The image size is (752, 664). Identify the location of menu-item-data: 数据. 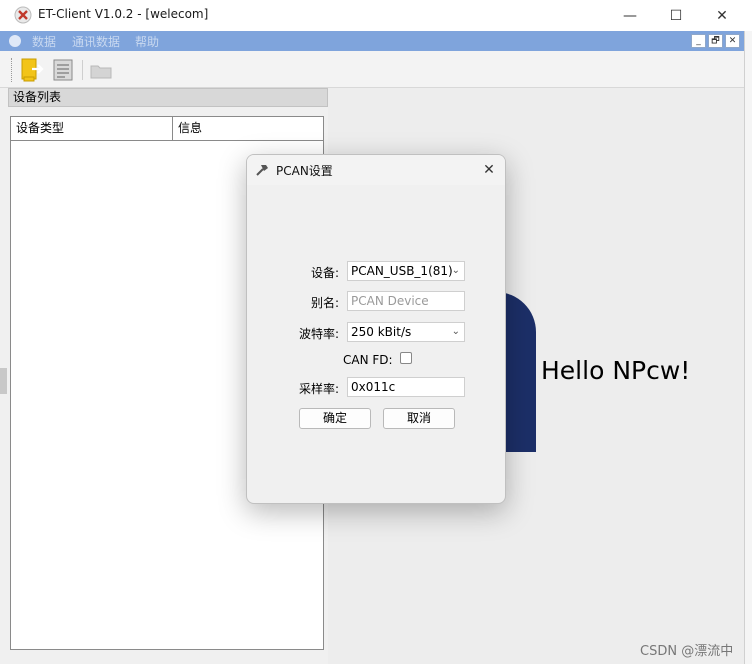
(44, 41).